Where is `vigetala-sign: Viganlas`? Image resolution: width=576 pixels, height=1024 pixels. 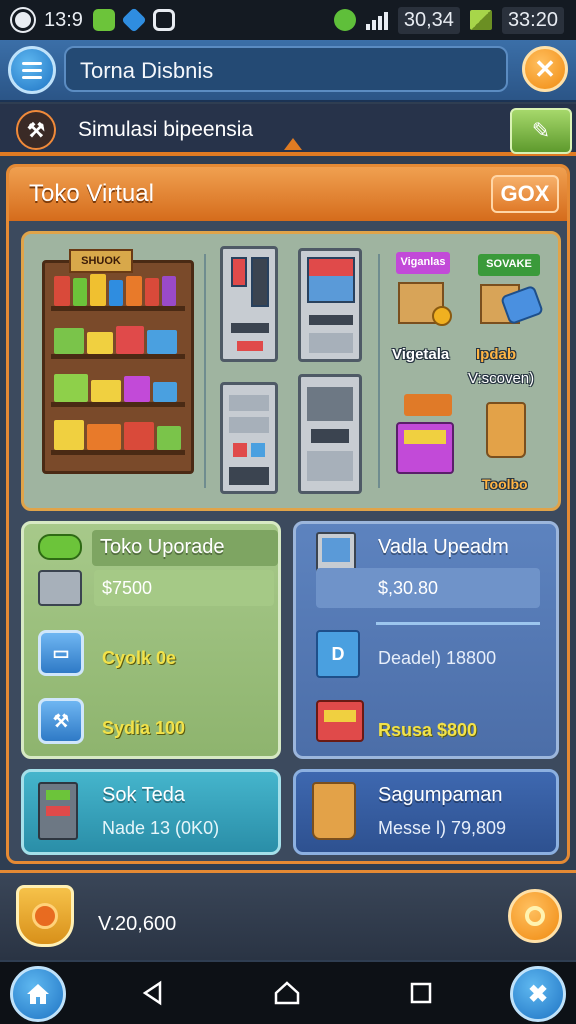 vigetala-sign: Viganlas is located at coordinates (423, 263).